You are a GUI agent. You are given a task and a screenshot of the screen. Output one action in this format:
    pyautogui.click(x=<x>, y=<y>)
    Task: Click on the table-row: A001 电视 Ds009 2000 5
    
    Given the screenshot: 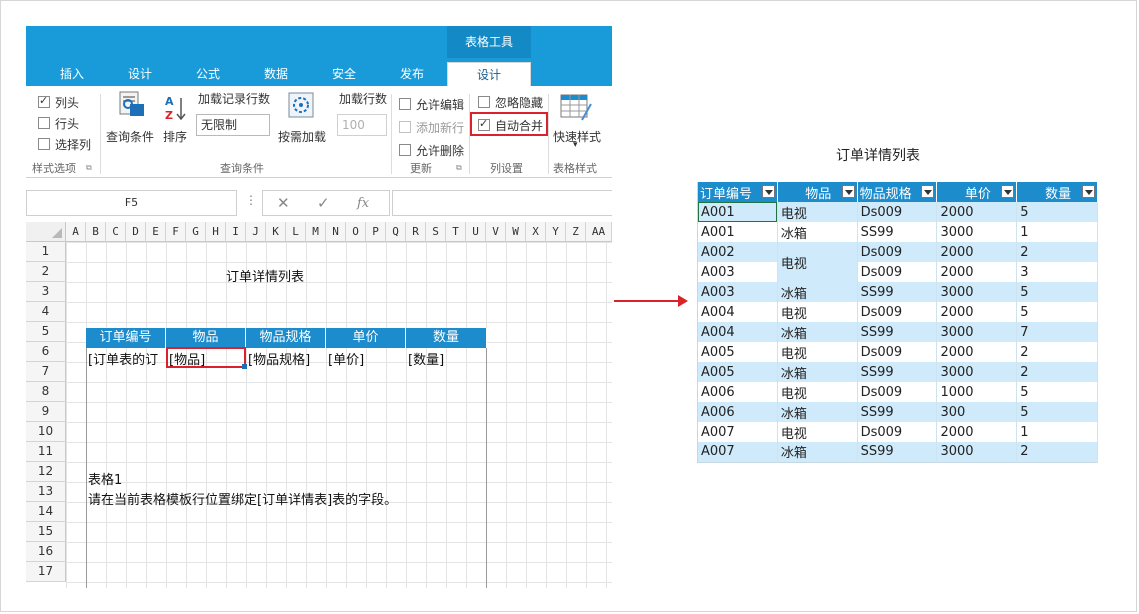 What is the action you would take?
    pyautogui.click(x=897, y=212)
    